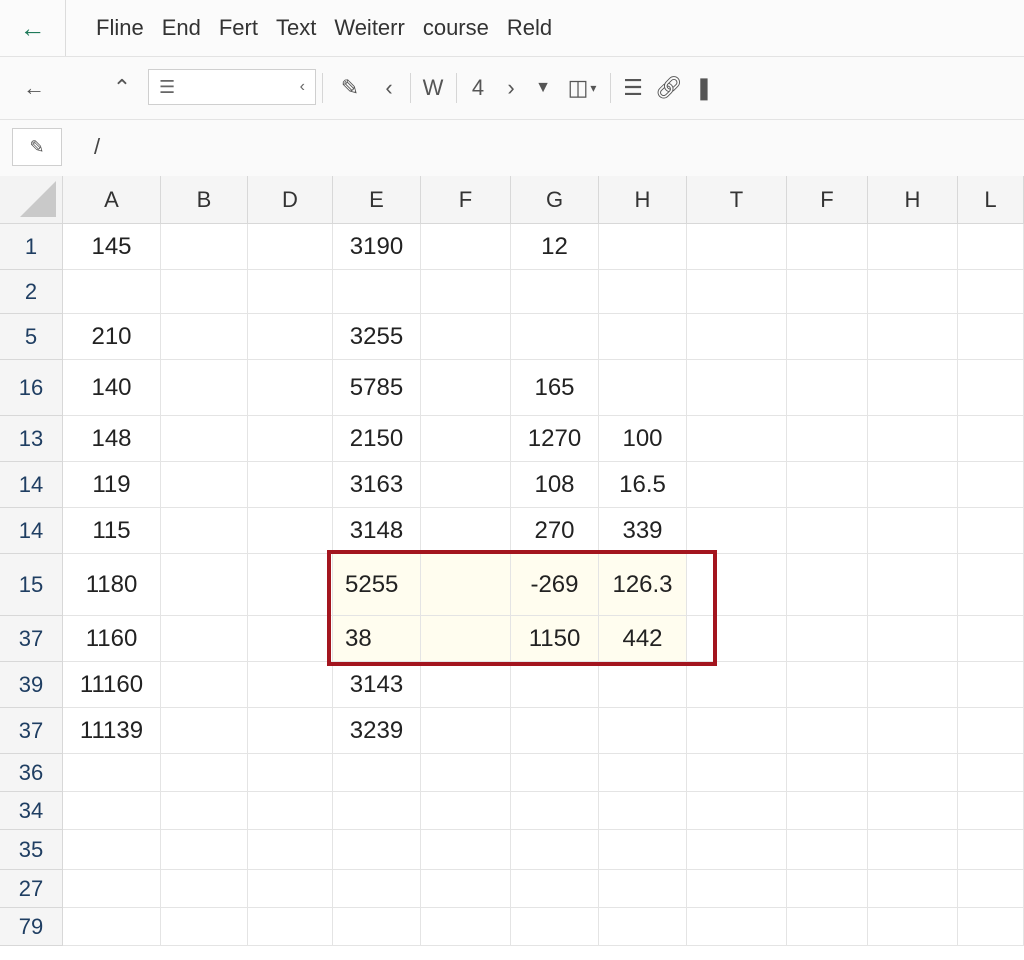 The width and height of the screenshot is (1024, 960). I want to click on style-selector: ☰ ‹, so click(232, 87).